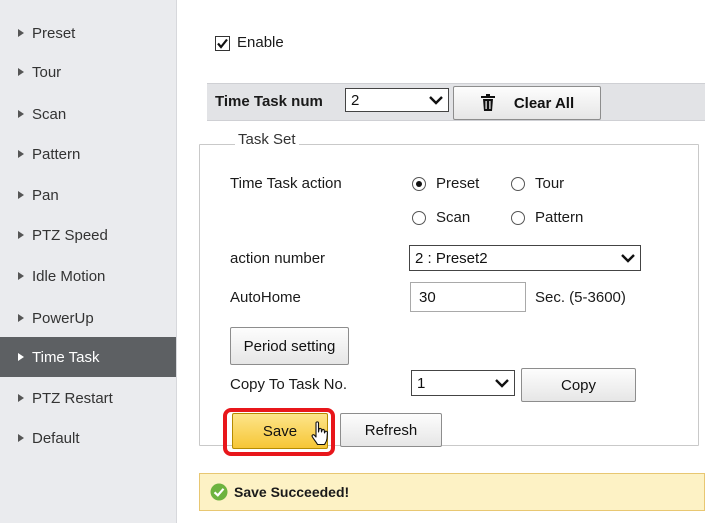 This screenshot has width=709, height=523. Describe the element at coordinates (267, 139) in the screenshot. I see `task-set-legend: Task Set` at that location.